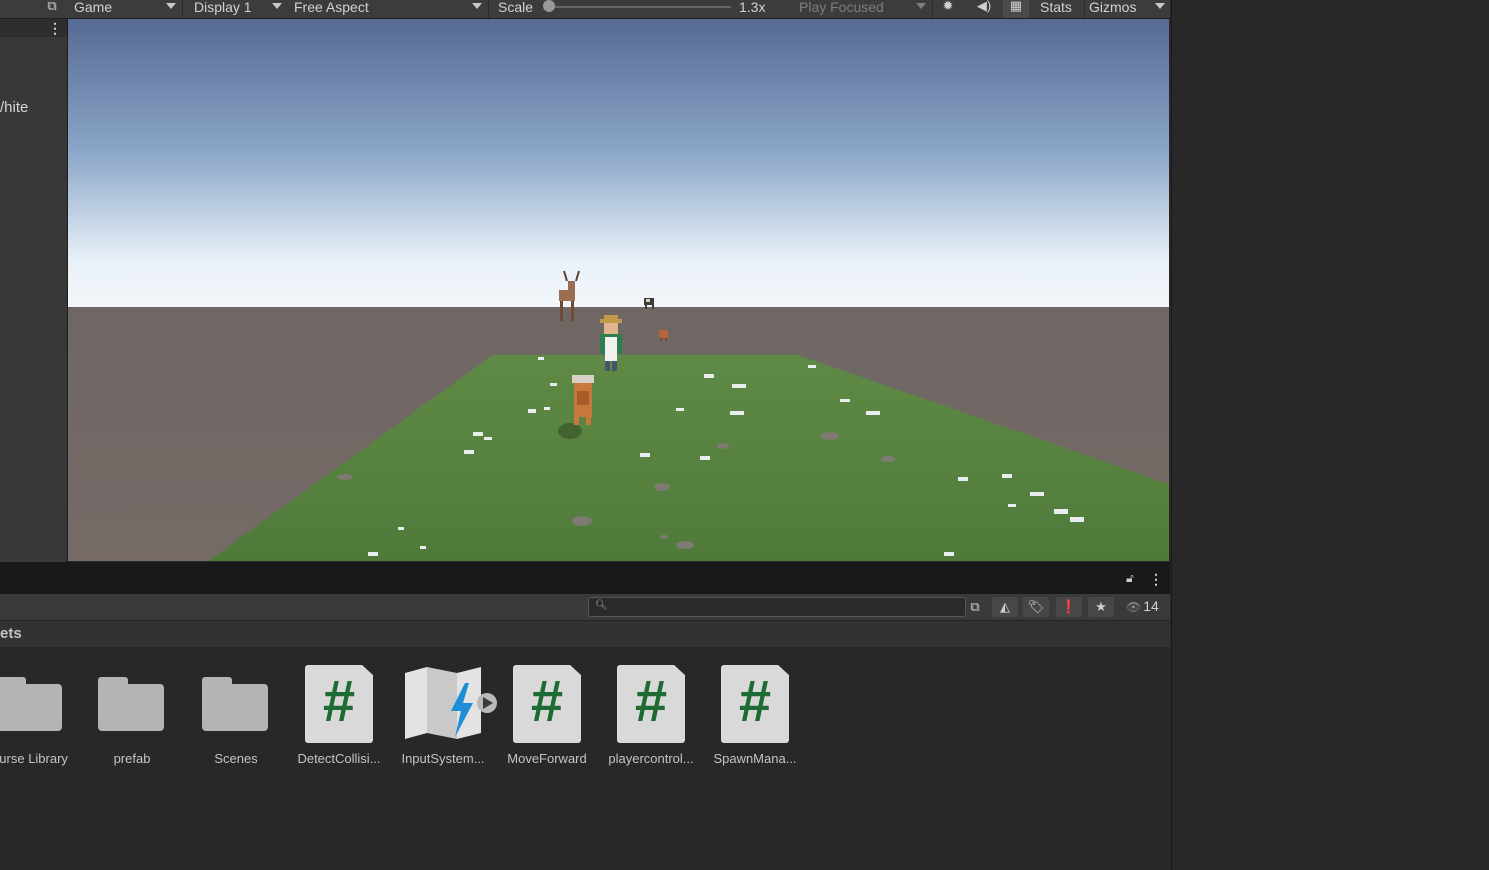  I want to click on scale-slider-handle, so click(549, 6).